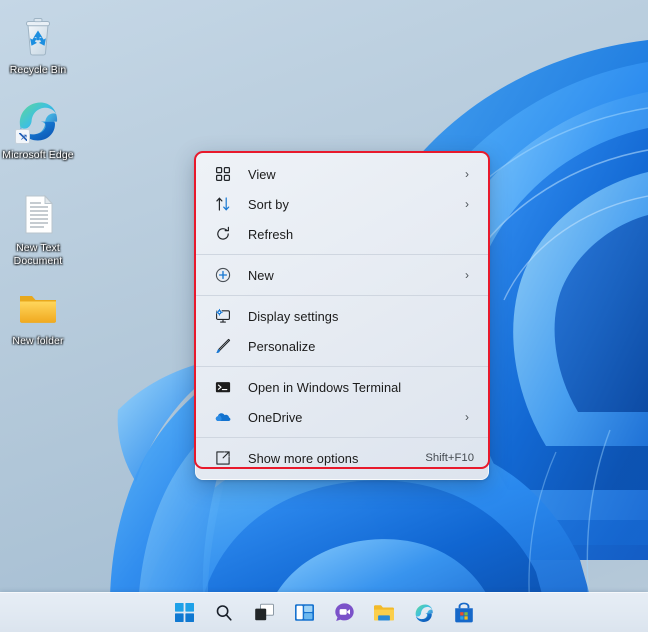 This screenshot has height=632, width=648. Describe the element at coordinates (38, 307) in the screenshot. I see `folder-icon` at that location.